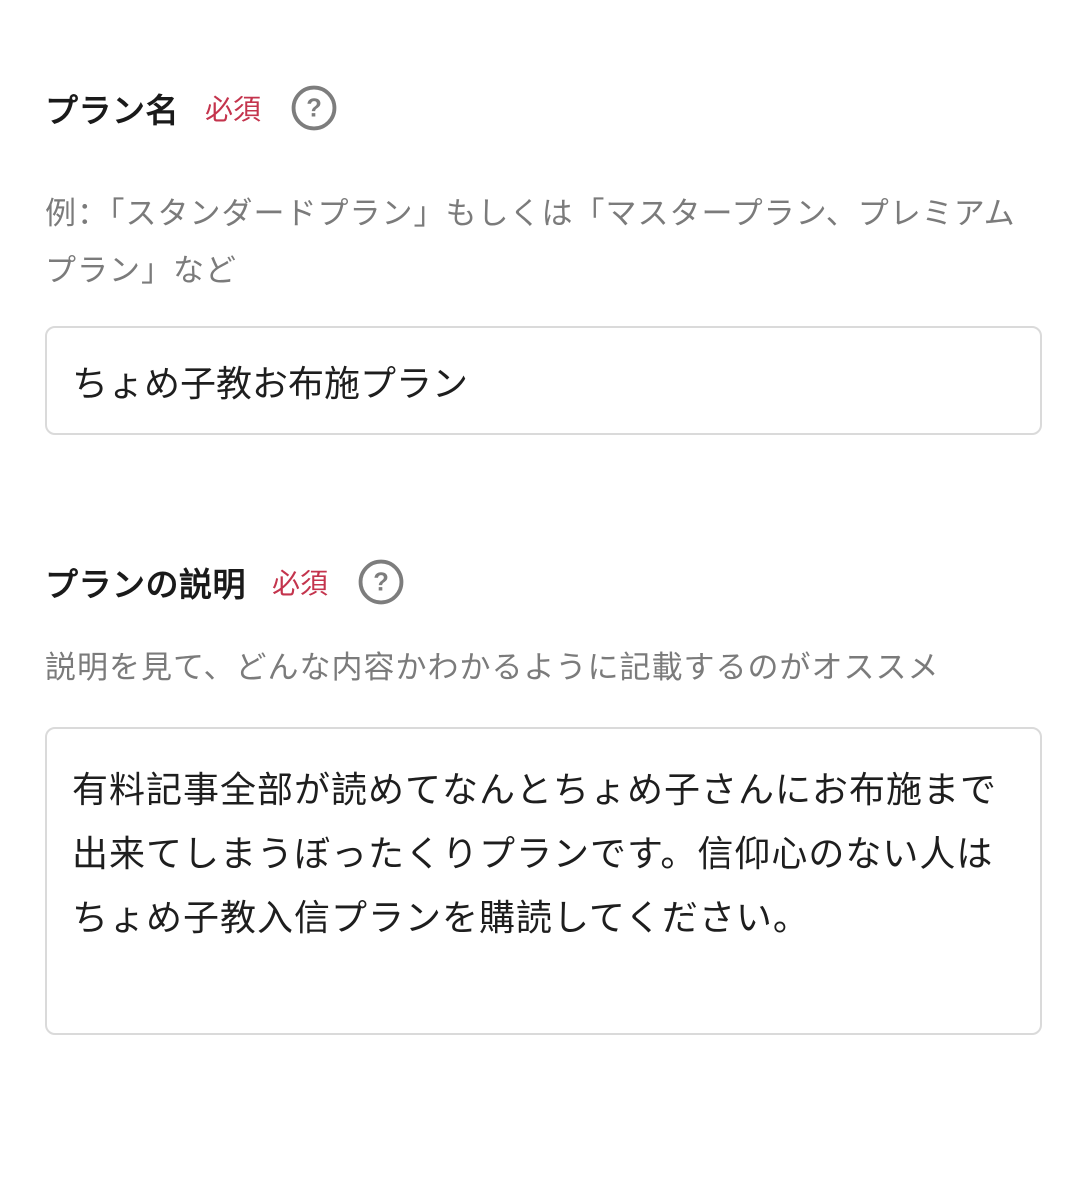  What do you see at coordinates (543, 108) in the screenshot?
I see `plan-name-label-row: プラン名 必須 ?` at bounding box center [543, 108].